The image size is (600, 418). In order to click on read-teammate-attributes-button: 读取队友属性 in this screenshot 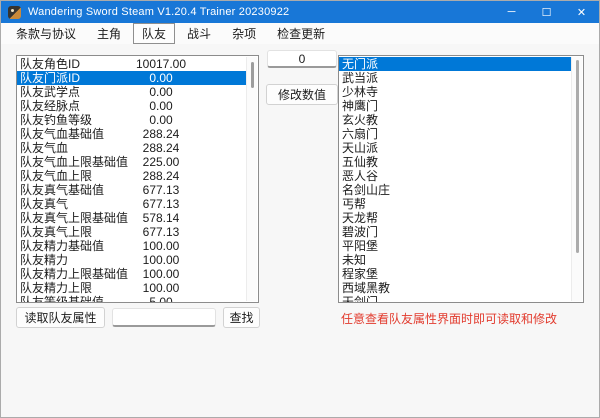, I will do `click(60, 317)`.